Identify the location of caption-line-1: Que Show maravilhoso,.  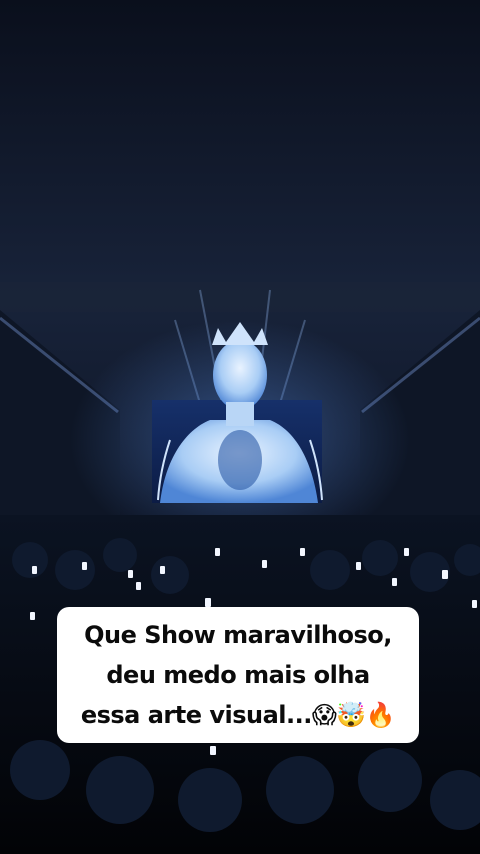
(238, 635).